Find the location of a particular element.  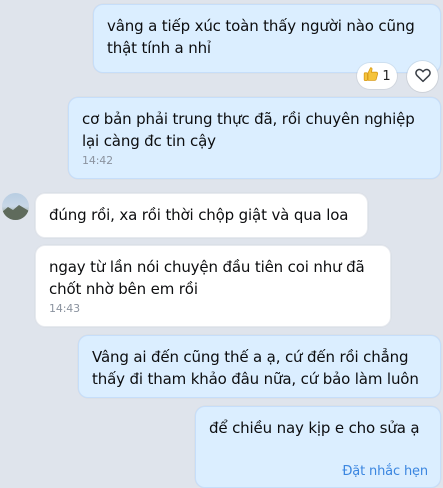

message-text: để chiều nay kịp e cho sửa ạ is located at coordinates (314, 428).